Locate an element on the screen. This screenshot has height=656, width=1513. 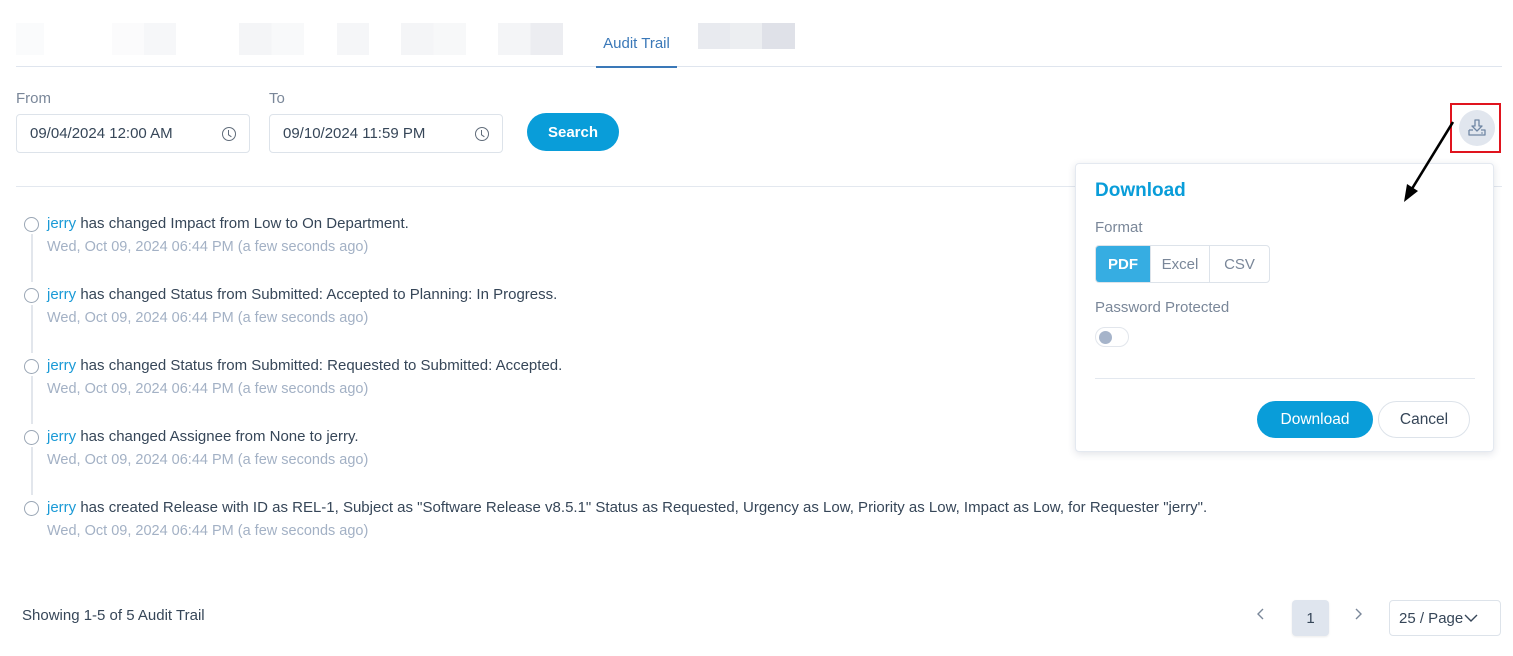
password-protected-label: Password Protected is located at coordinates (1162, 307).